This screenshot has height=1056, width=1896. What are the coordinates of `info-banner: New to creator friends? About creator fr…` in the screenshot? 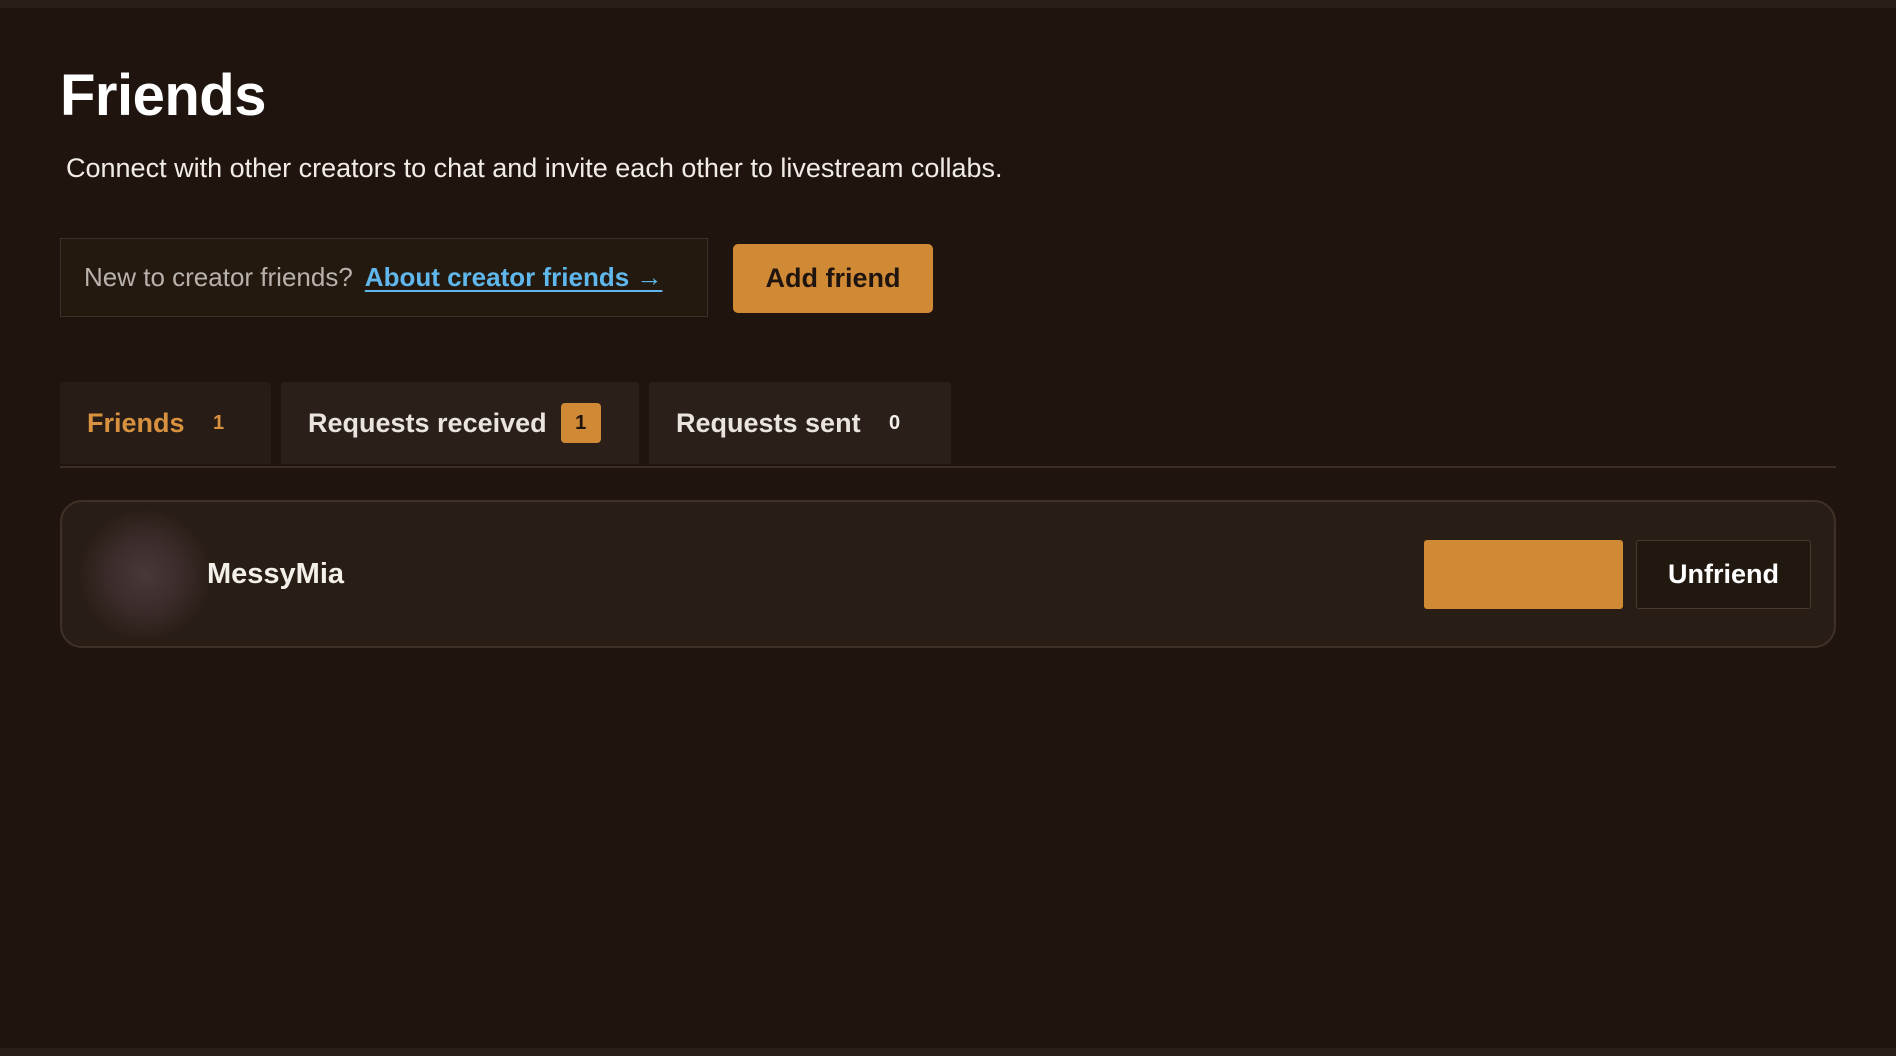 It's located at (384, 277).